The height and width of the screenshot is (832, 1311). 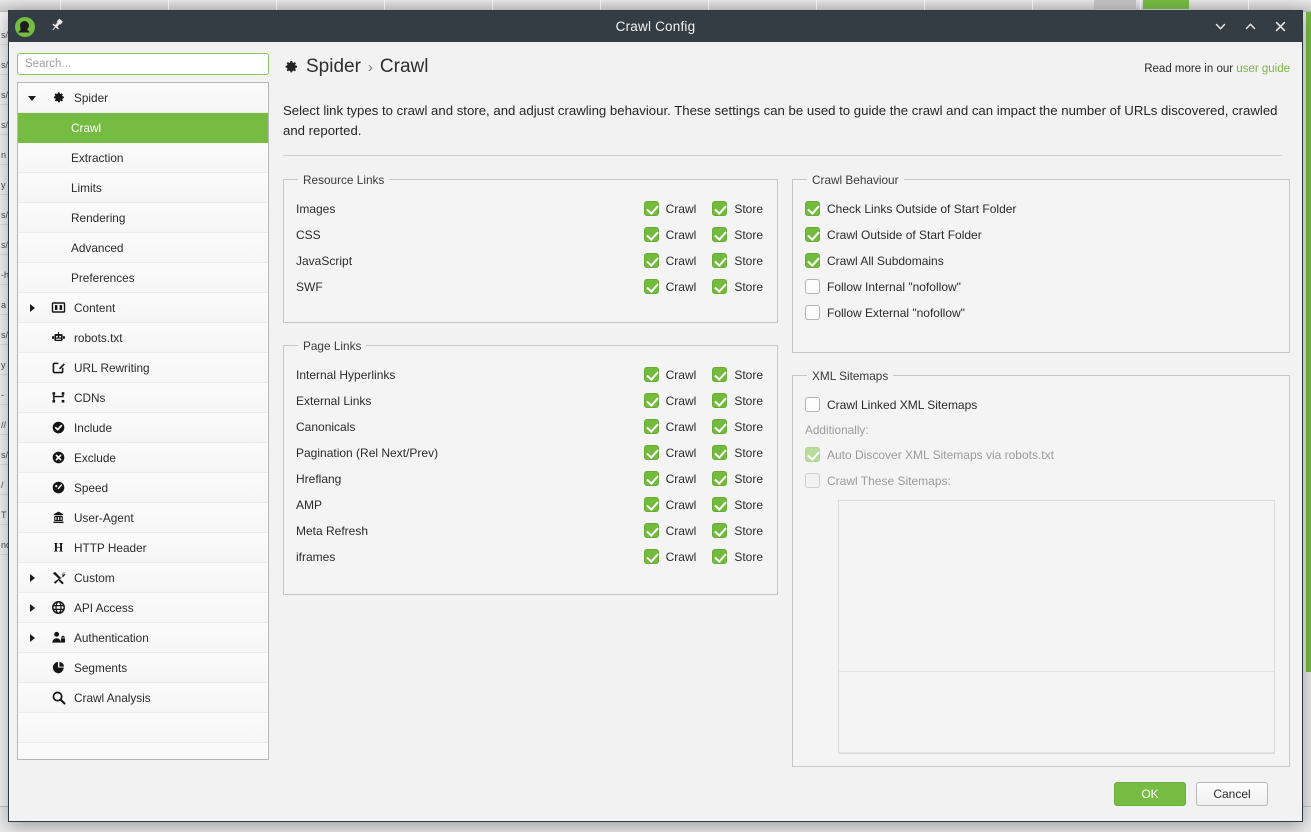 I want to click on sidebar-item-include: Include, so click(x=143, y=428).